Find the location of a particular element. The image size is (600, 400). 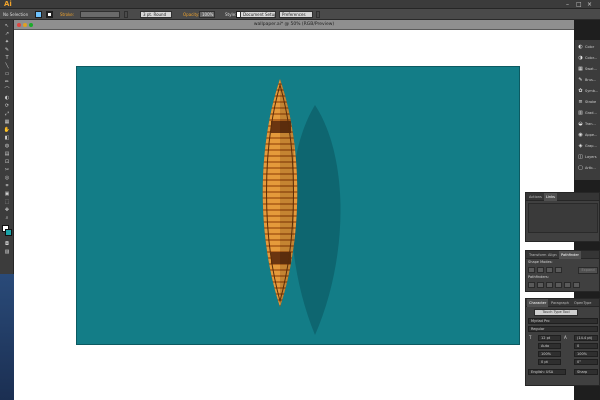

tab-links: Links is located at coordinates (550, 197).